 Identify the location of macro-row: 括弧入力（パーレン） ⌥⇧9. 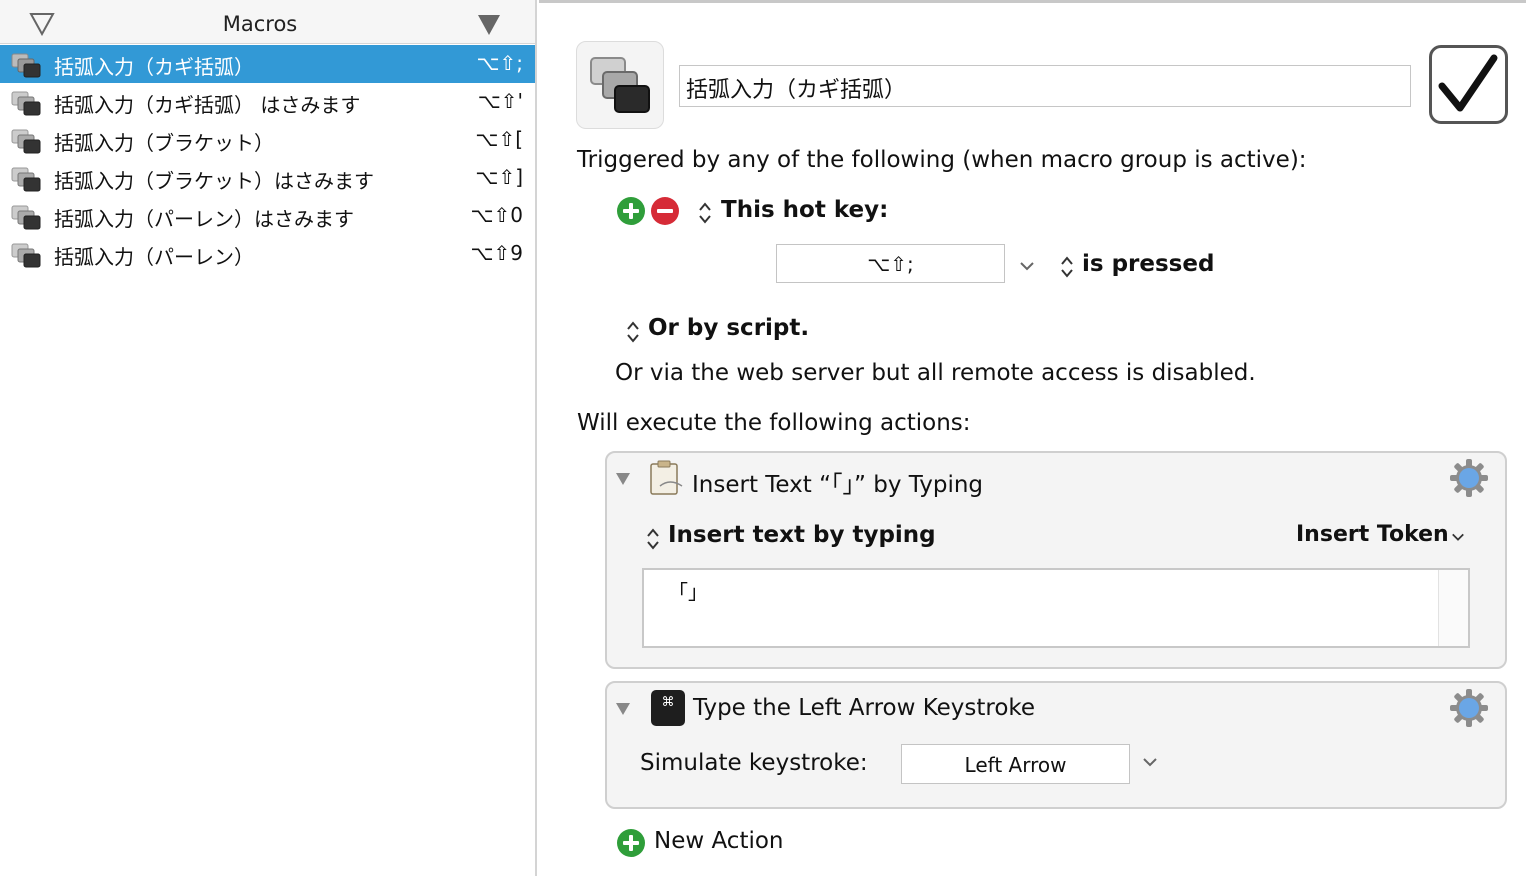
(267, 254).